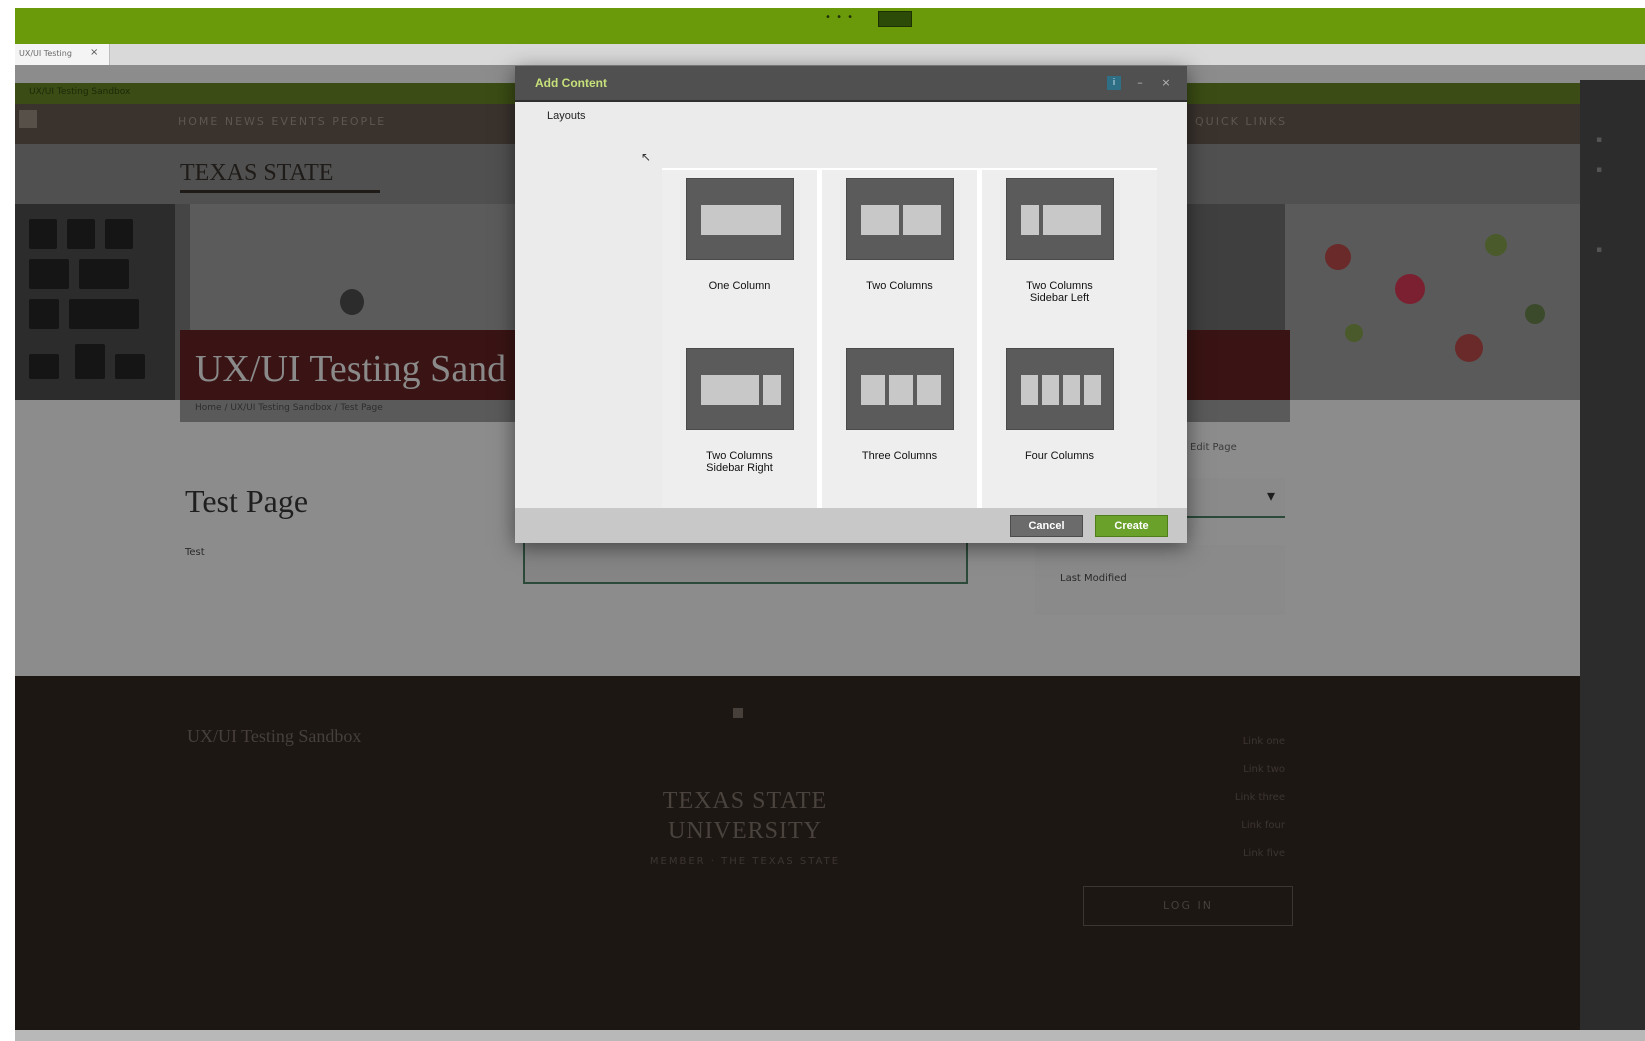 The width and height of the screenshot is (1645, 1041). I want to click on browser-tab-label: UX/UI Testing, so click(45, 53).